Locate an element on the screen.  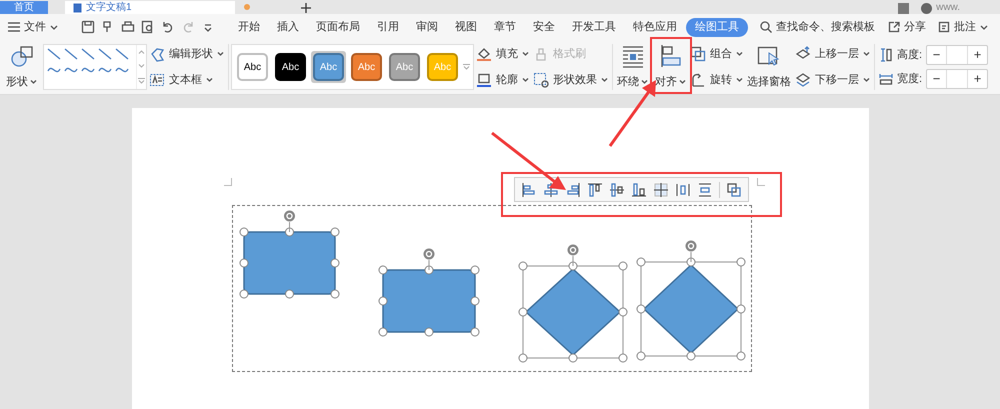
dimension-label: 高度: is located at coordinates (909, 55).